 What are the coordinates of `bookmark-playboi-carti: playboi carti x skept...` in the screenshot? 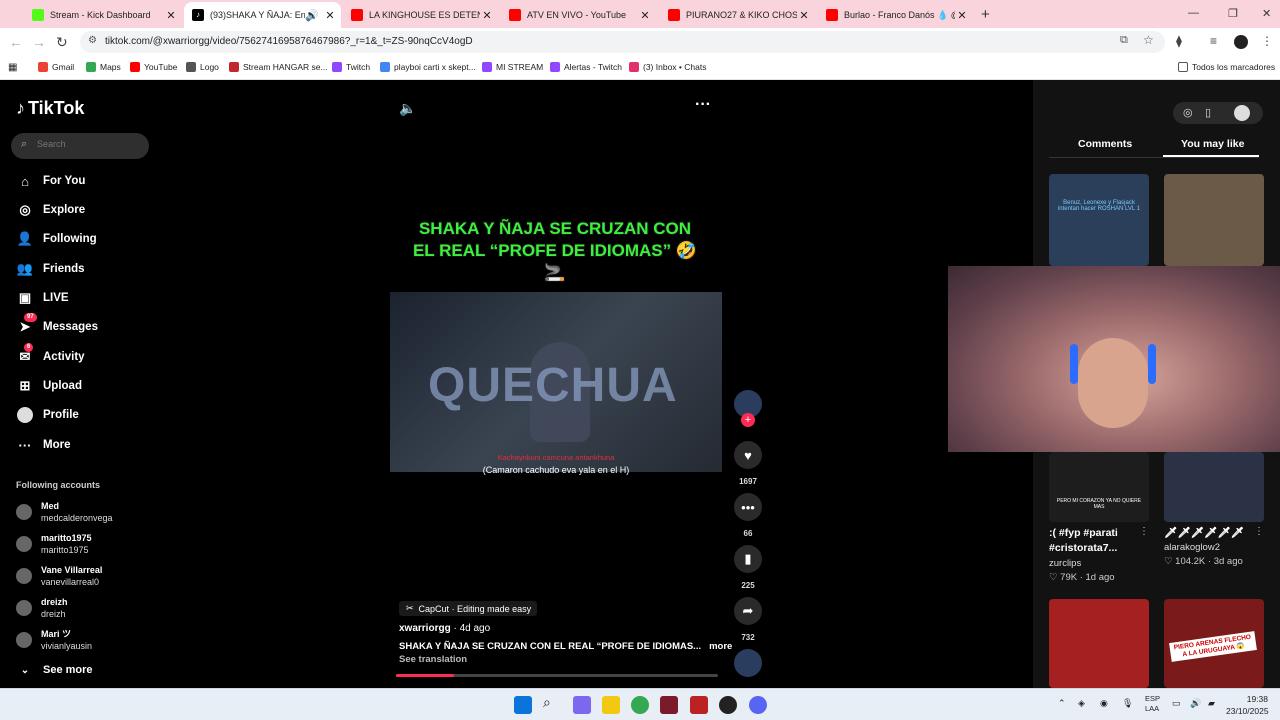 It's located at (428, 67).